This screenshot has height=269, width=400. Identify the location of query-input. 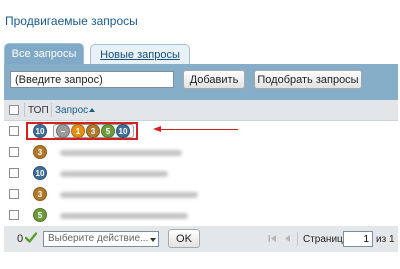
(92, 79).